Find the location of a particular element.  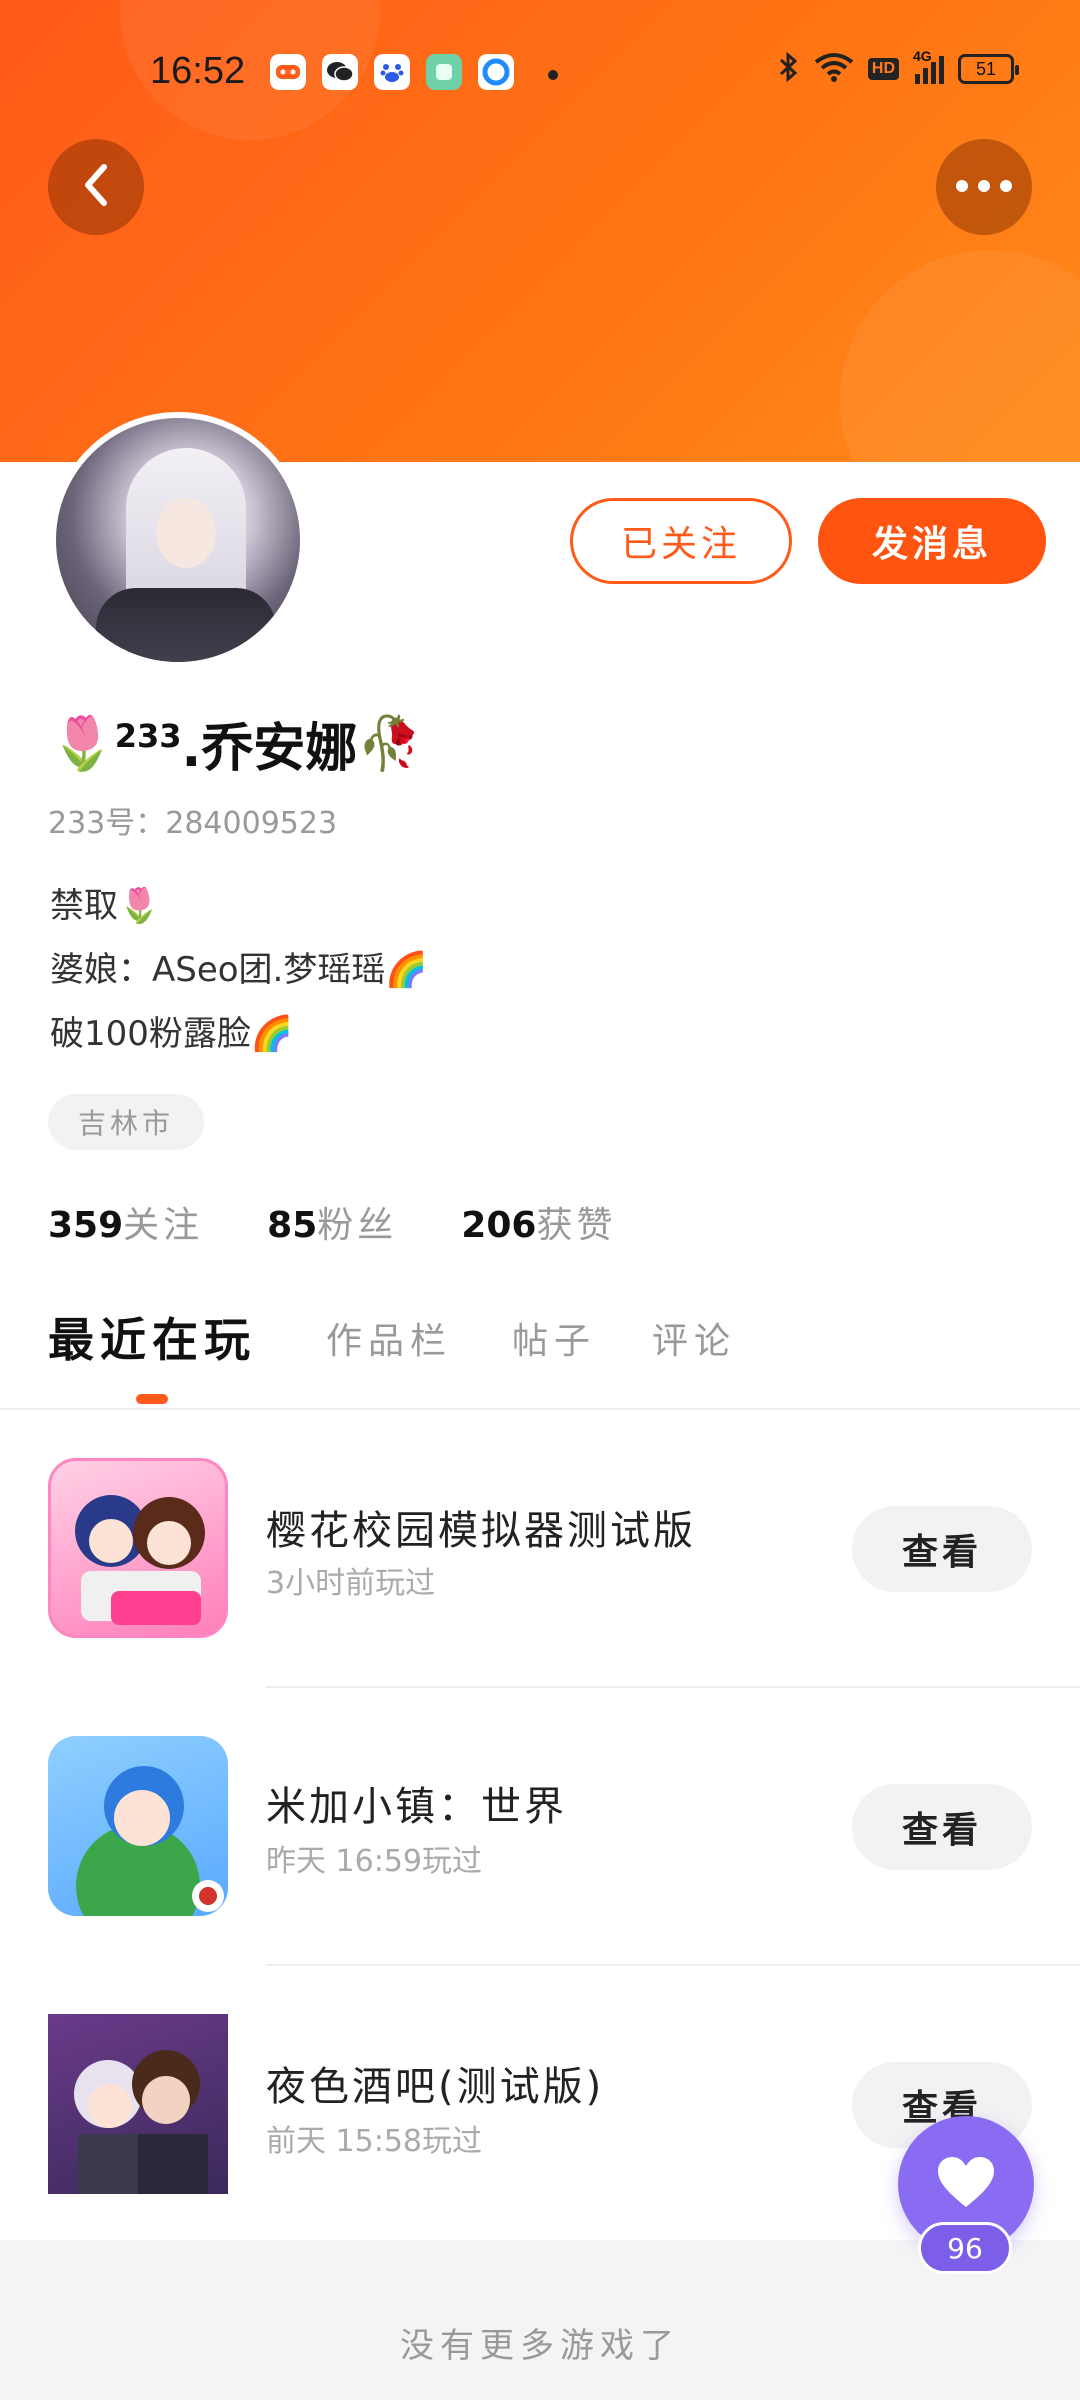

more-notifications-dot is located at coordinates (553, 75).